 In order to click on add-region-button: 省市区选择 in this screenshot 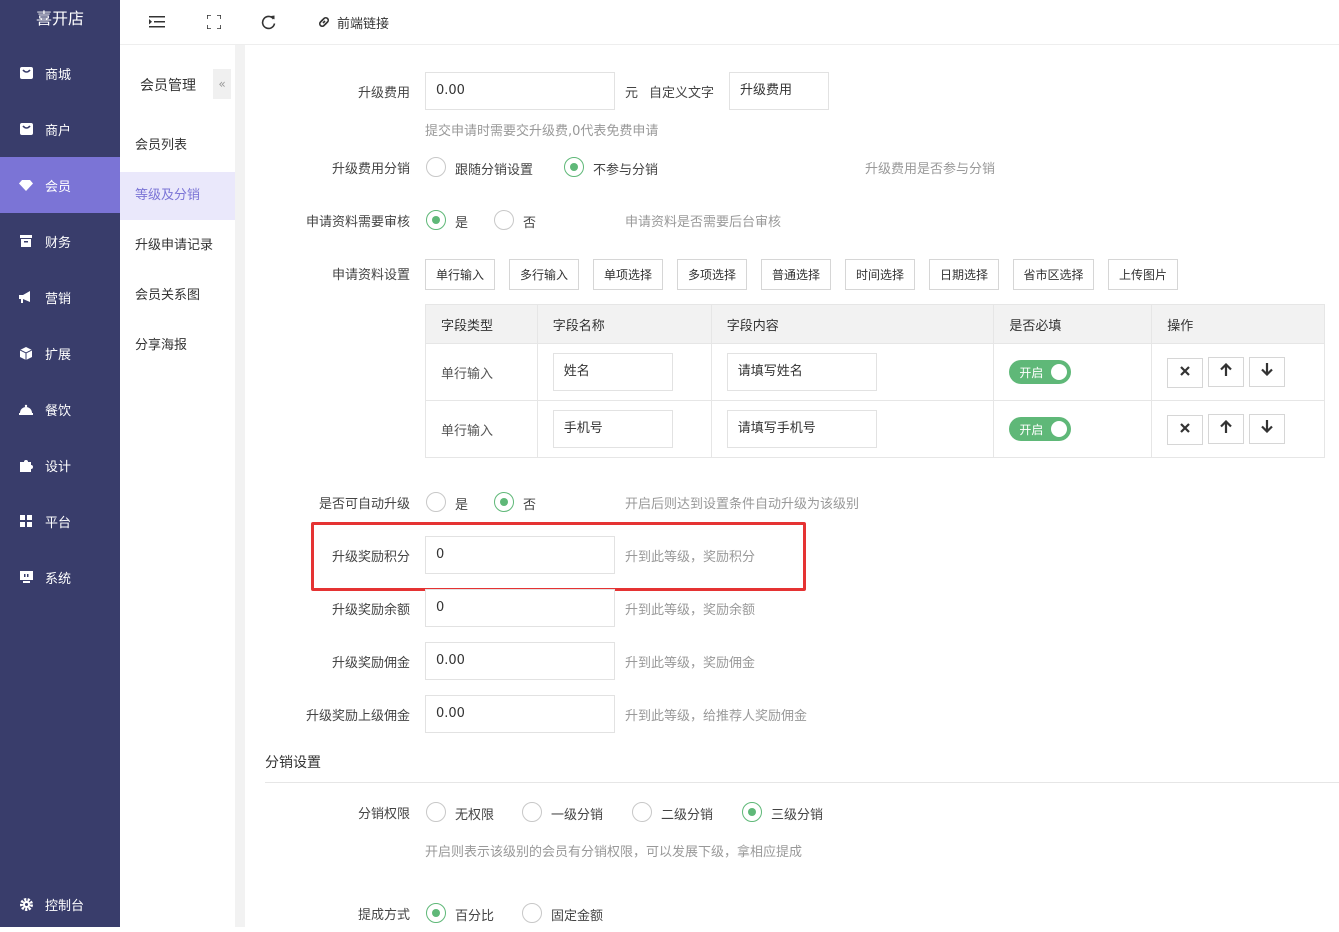, I will do `click(1053, 274)`.